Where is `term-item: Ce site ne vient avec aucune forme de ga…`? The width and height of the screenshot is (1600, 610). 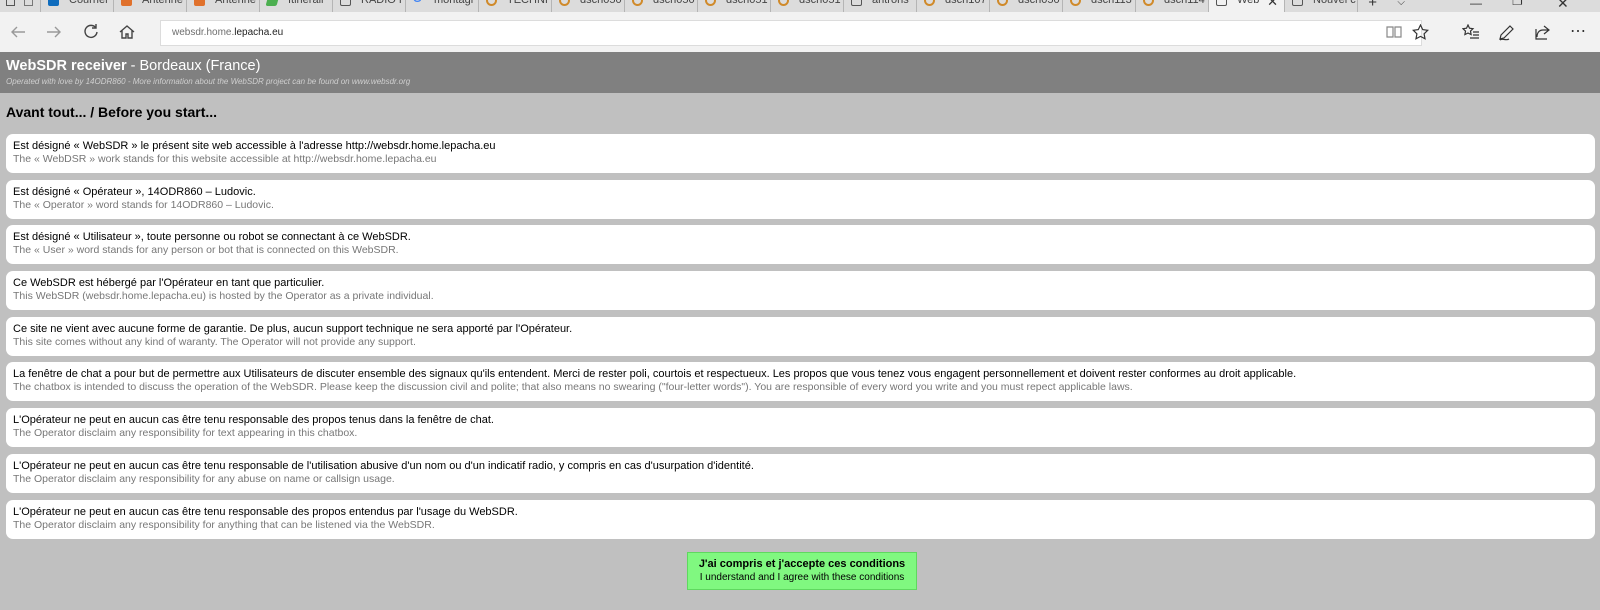 term-item: Ce site ne vient avec aucune forme de ga… is located at coordinates (800, 336).